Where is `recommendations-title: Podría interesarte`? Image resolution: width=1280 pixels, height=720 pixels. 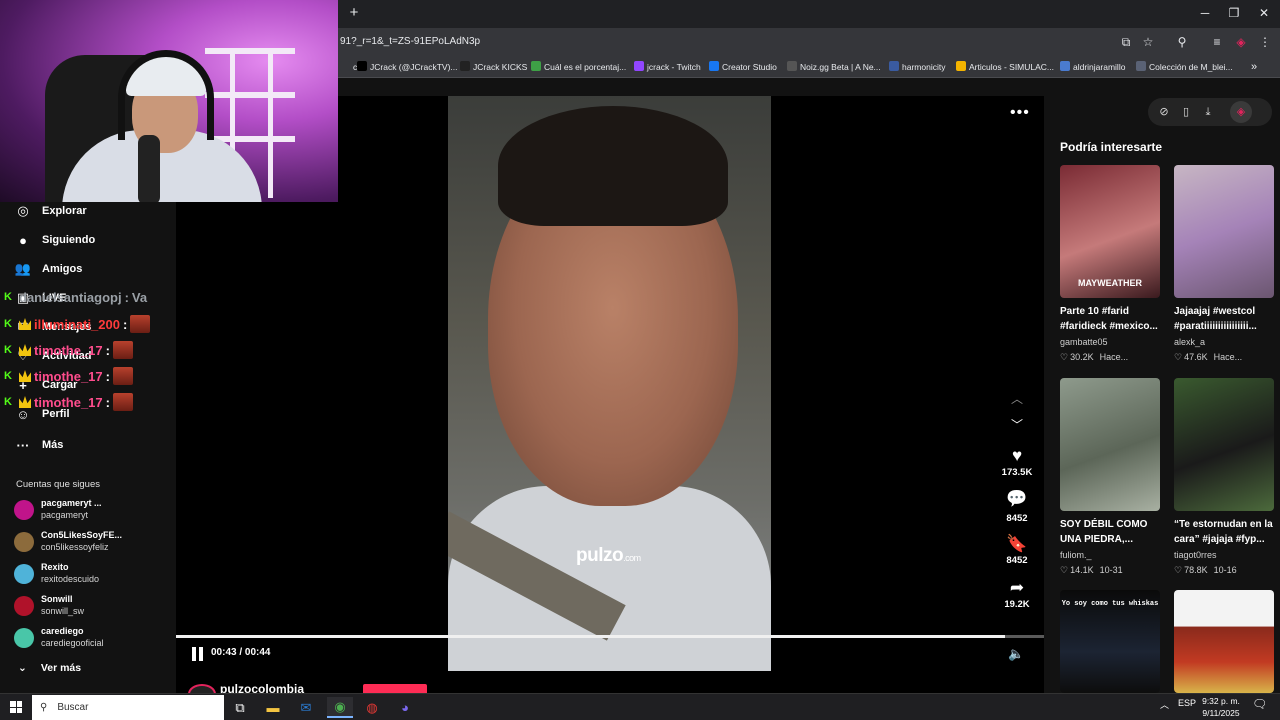 recommendations-title: Podría interesarte is located at coordinates (1111, 147).